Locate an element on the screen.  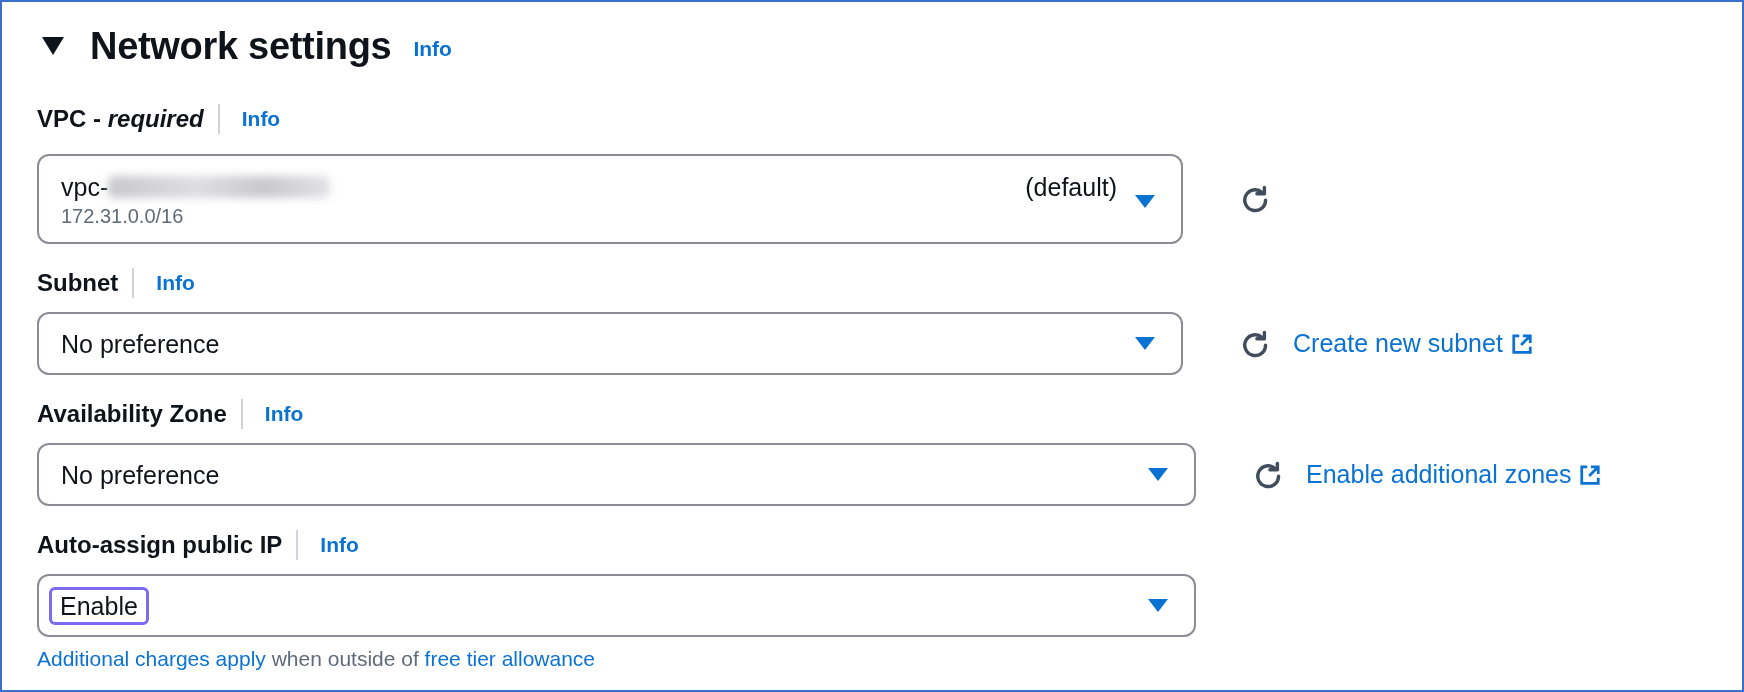
external-link: Create new subnet is located at coordinates (1413, 343).